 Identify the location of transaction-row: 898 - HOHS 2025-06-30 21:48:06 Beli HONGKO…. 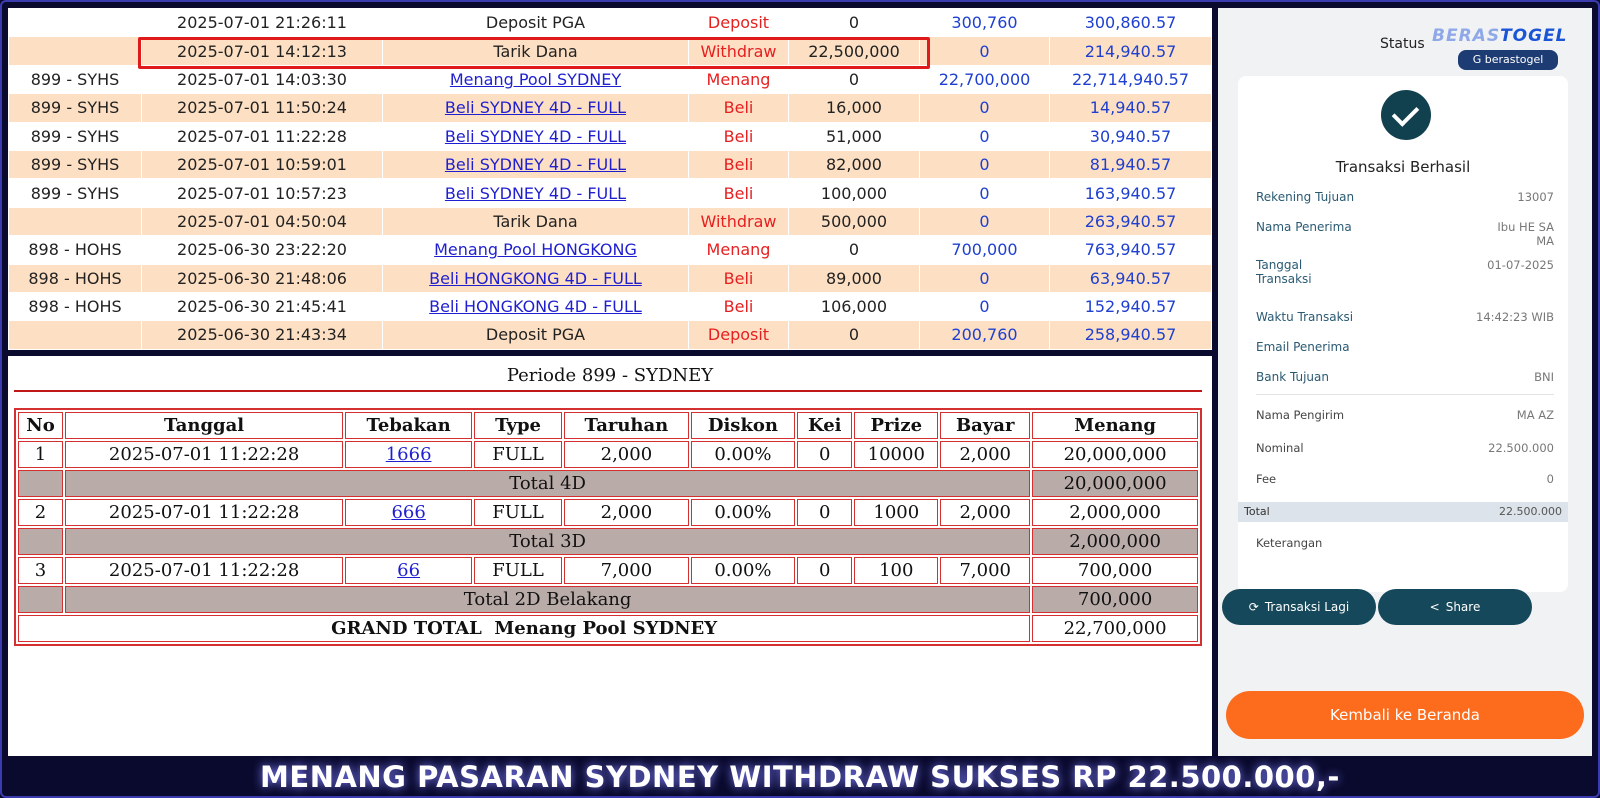
(610, 278).